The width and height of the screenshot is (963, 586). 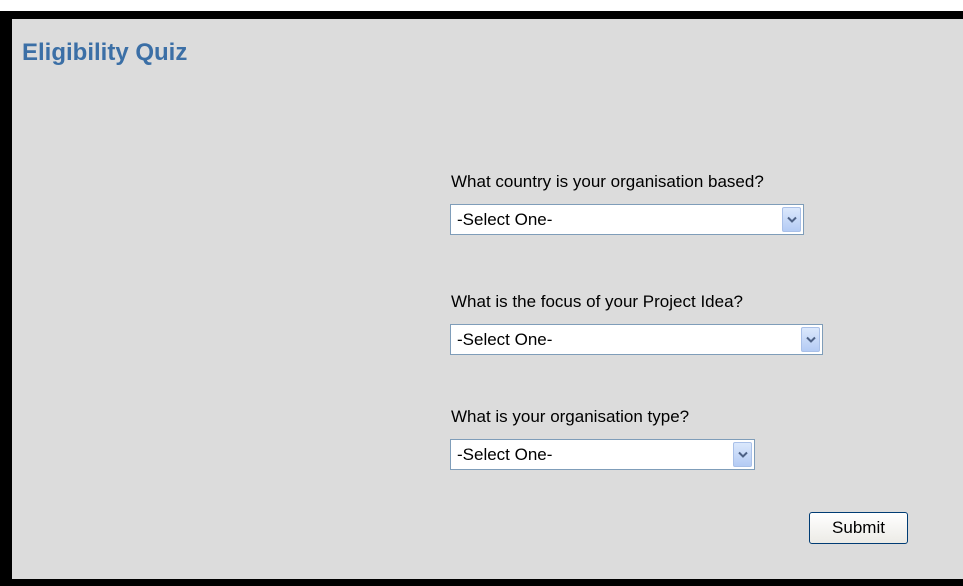 What do you see at coordinates (105, 52) in the screenshot?
I see `page-title: Eligibility Quiz` at bounding box center [105, 52].